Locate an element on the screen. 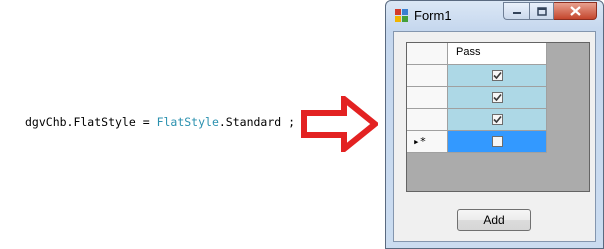 The width and height of the screenshot is (604, 249). window-title: Form1 is located at coordinates (433, 15).